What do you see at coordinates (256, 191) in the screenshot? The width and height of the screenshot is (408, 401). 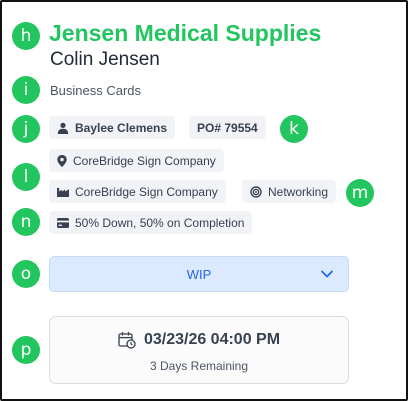 I see `target-icon` at bounding box center [256, 191].